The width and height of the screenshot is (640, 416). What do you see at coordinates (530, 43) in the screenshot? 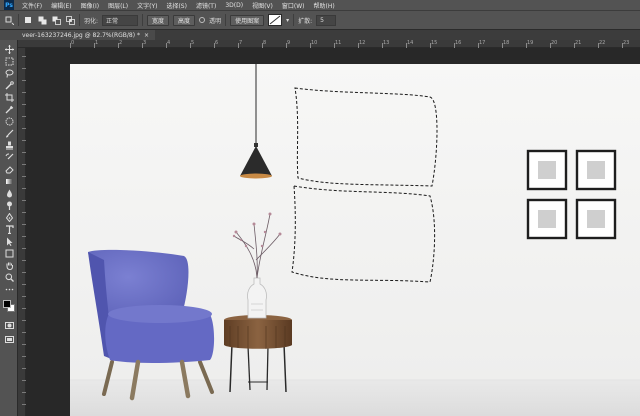
I see `ruler-tick-label: 19` at bounding box center [530, 43].